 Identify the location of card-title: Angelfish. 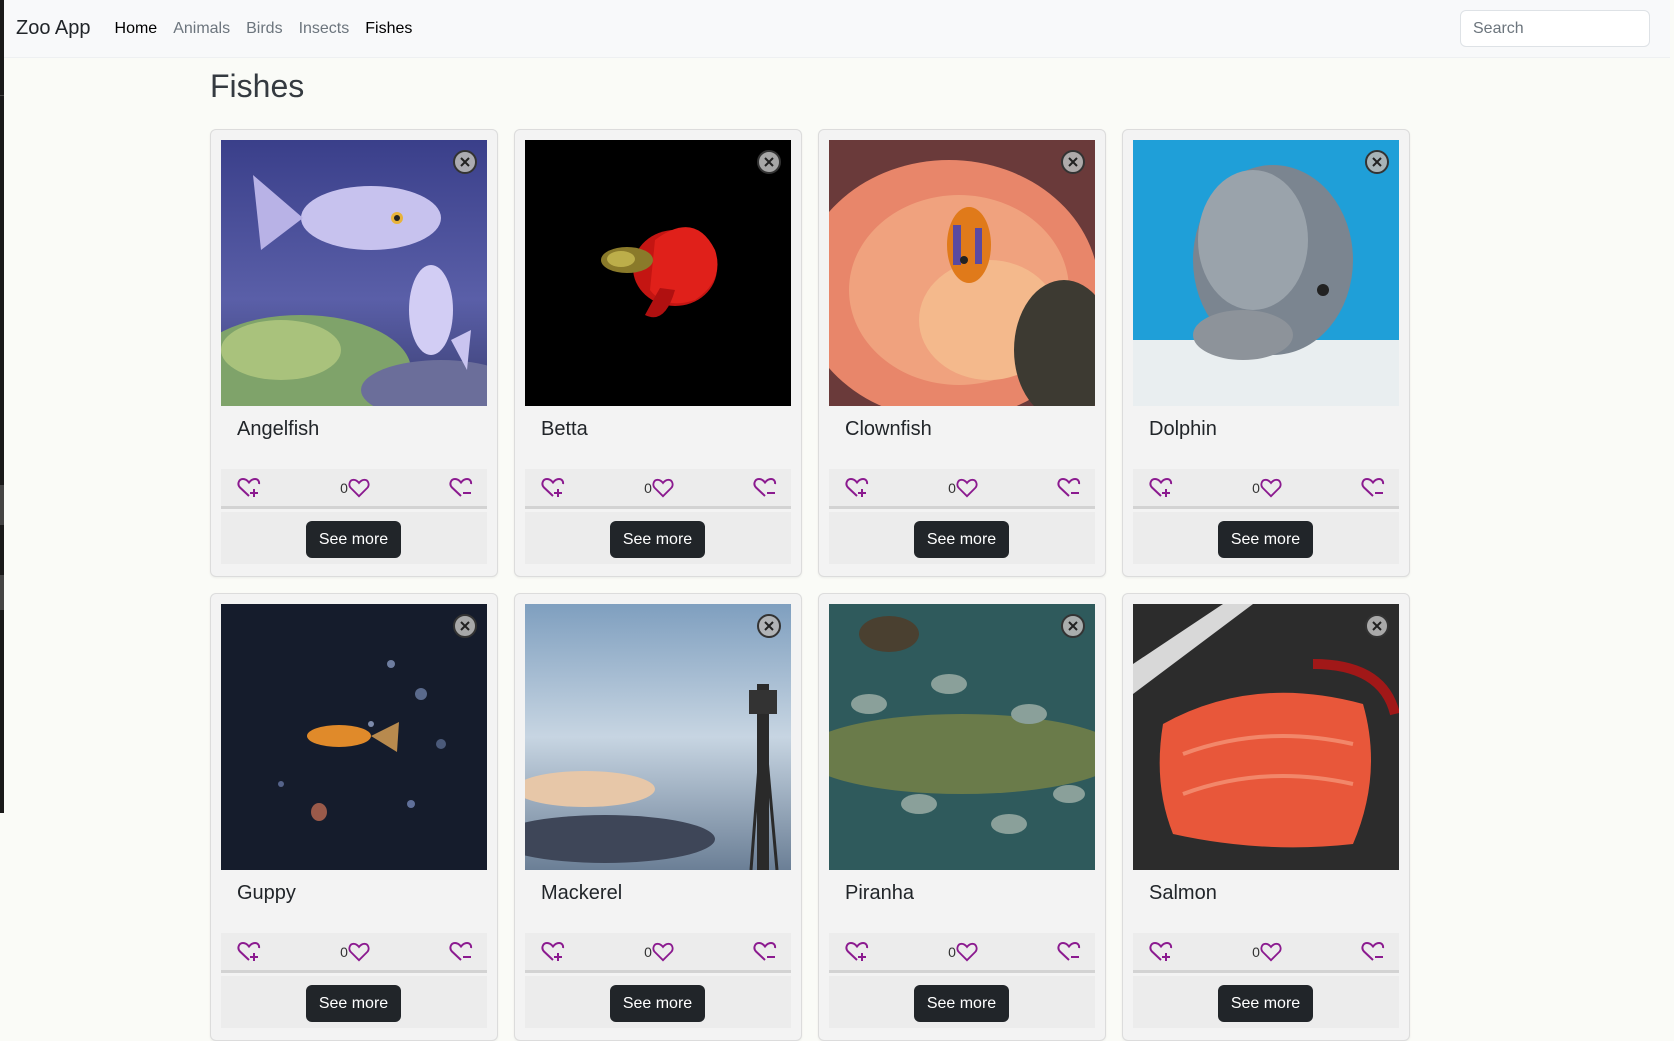
(278, 429).